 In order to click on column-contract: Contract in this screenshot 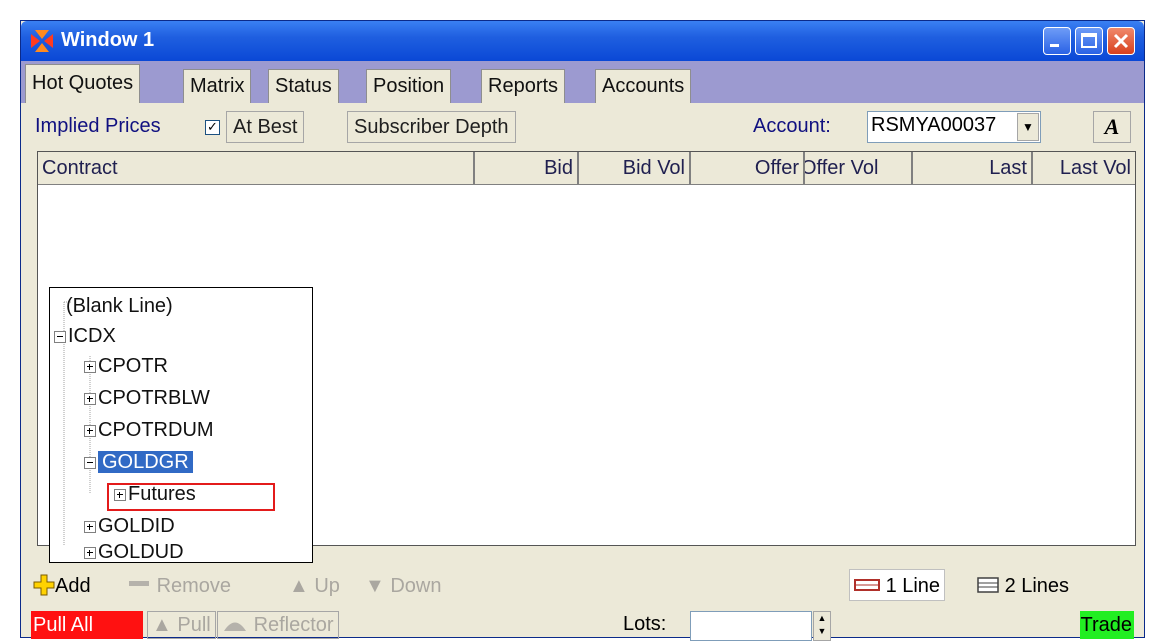, I will do `click(256, 168)`.